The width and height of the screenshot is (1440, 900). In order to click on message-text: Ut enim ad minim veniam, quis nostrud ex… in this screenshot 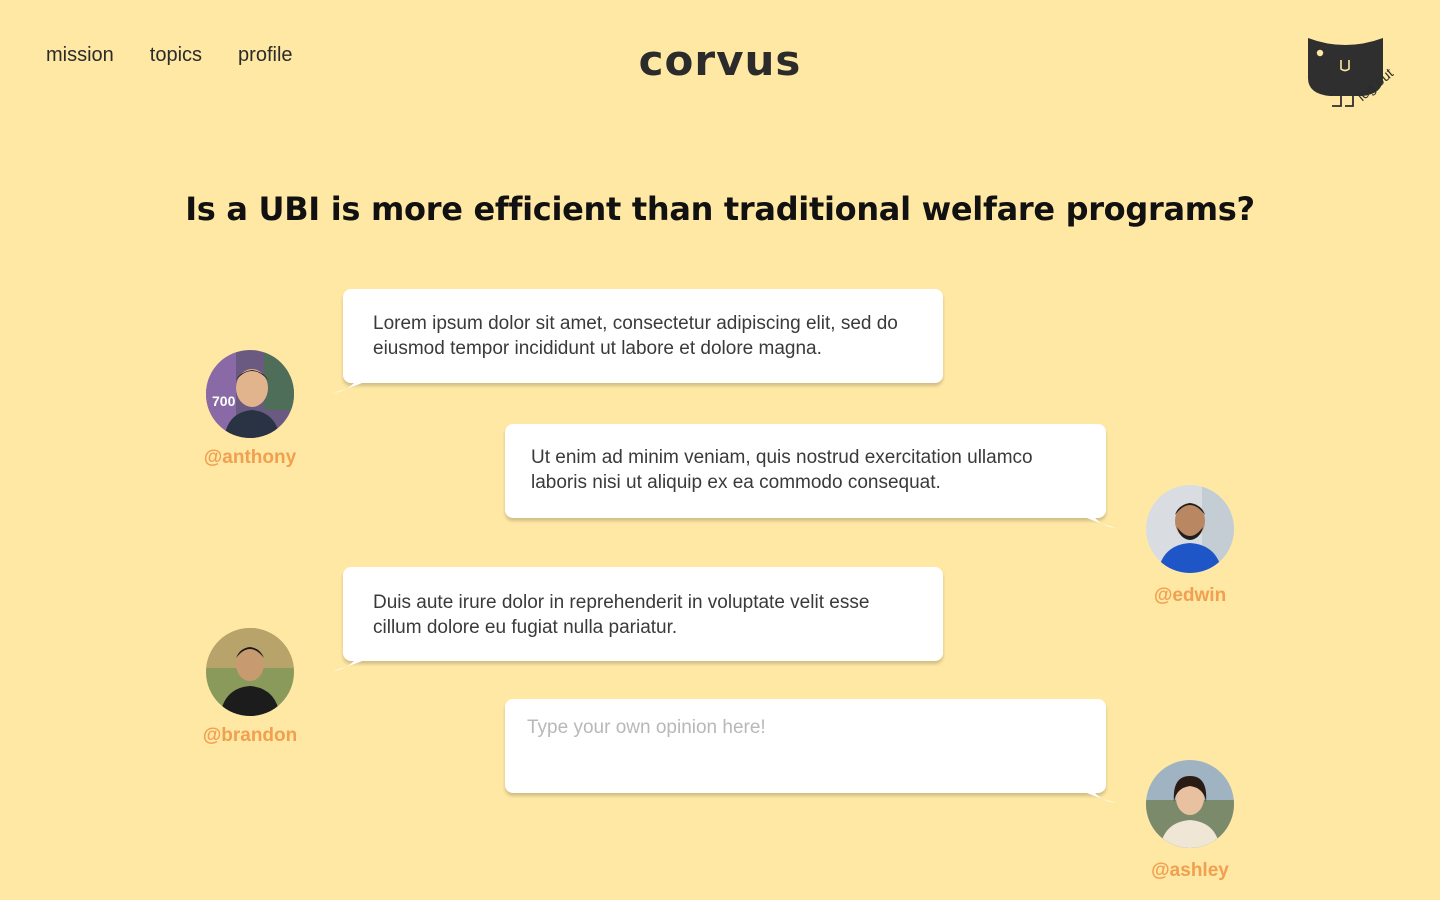, I will do `click(782, 470)`.